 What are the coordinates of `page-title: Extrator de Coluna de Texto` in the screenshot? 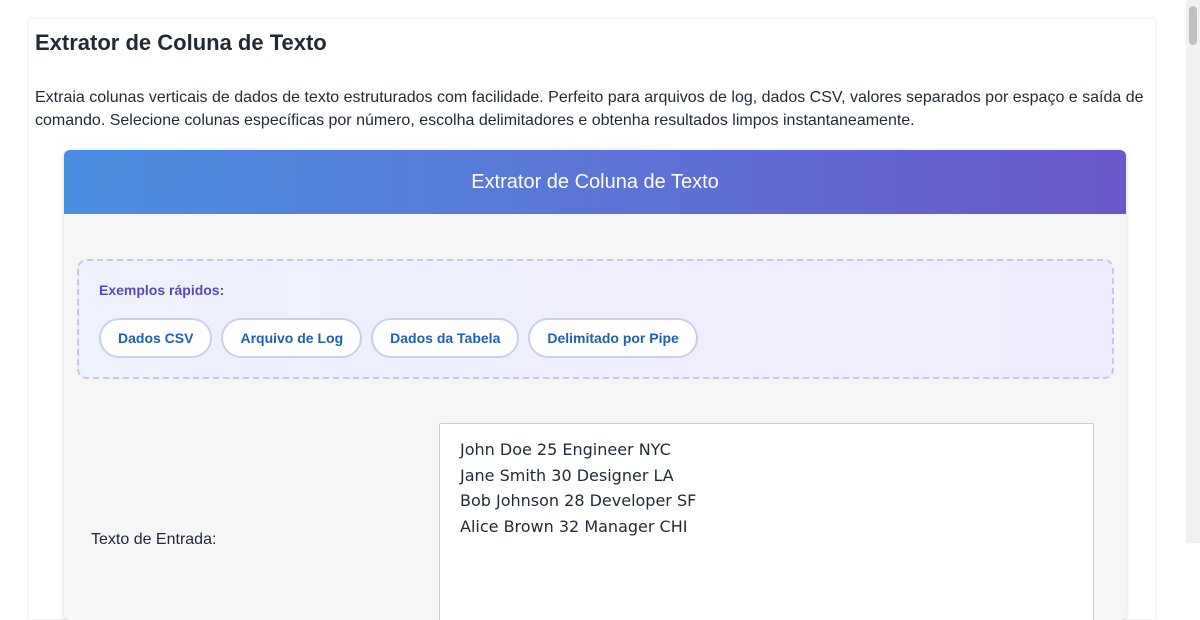 It's located at (181, 42).